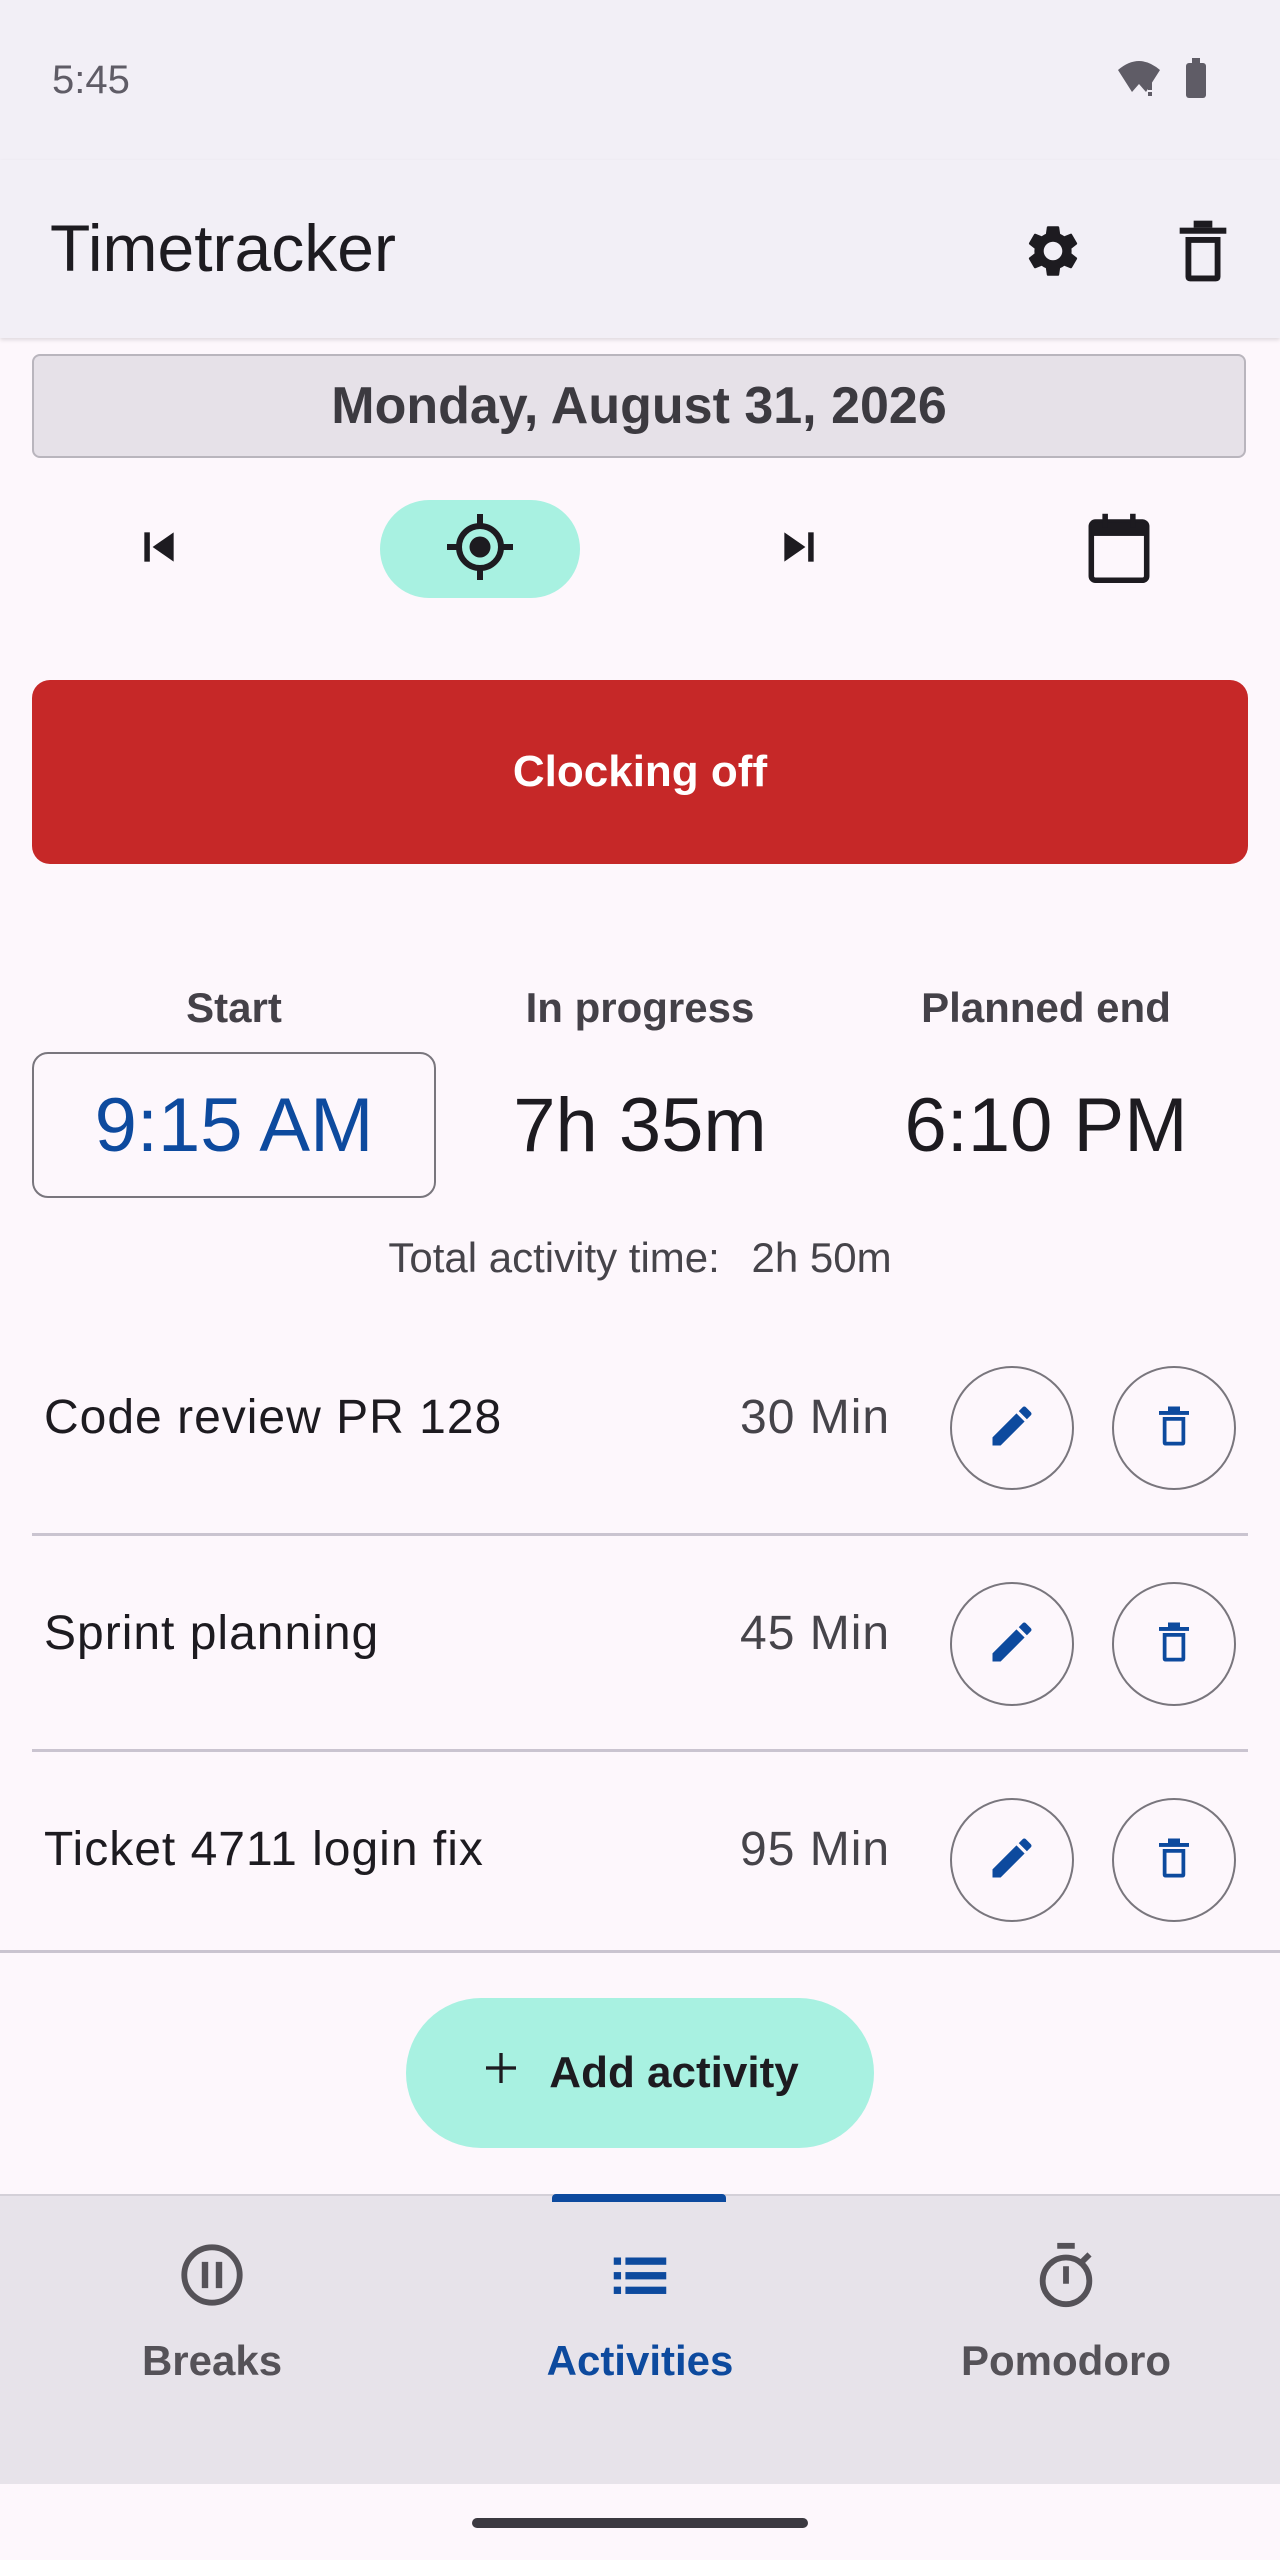  Describe the element at coordinates (815, 1417) in the screenshot. I see `activity-duration: 30 Min` at that location.